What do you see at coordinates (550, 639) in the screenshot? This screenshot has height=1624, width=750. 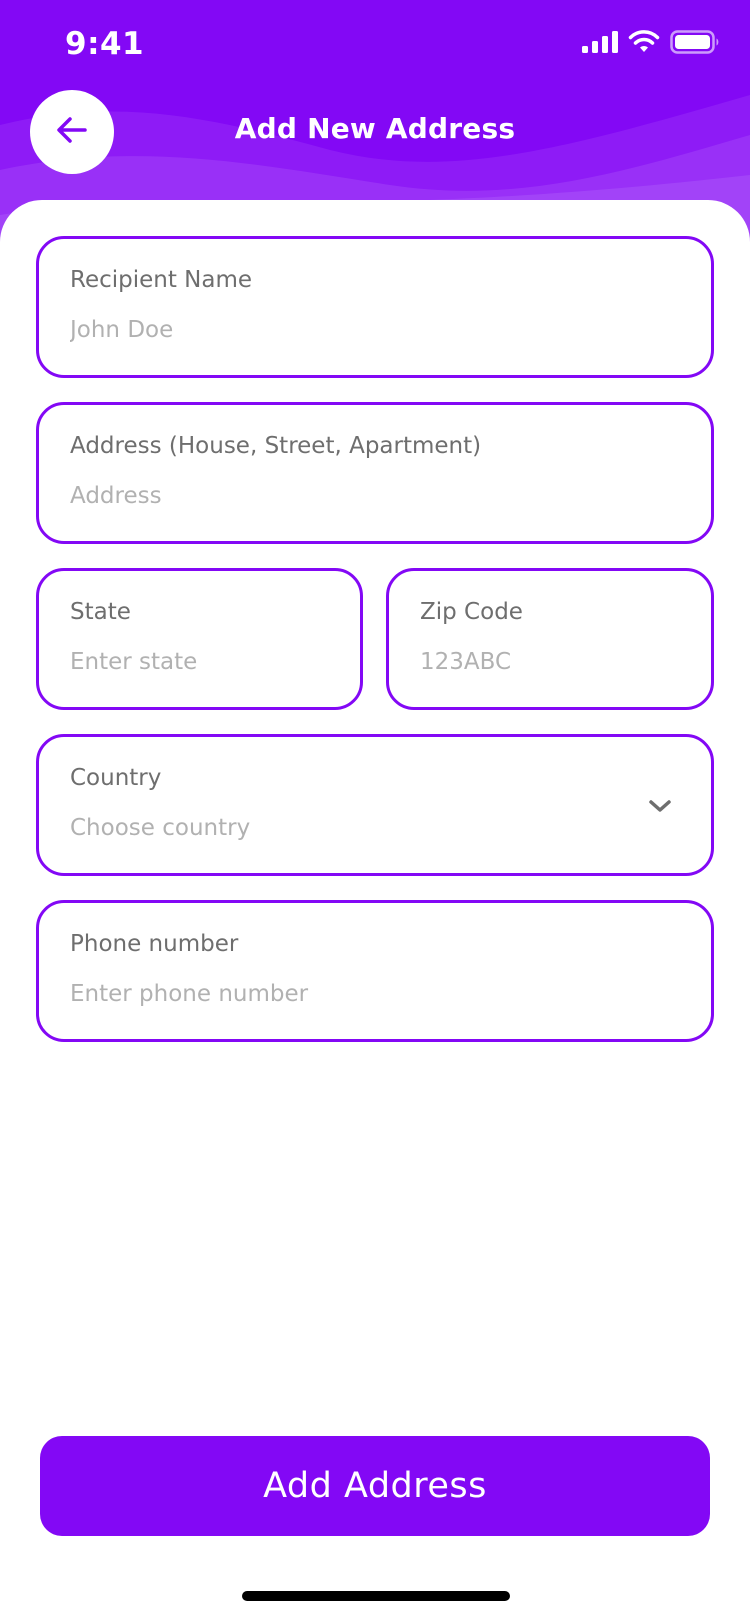 I see `zip-code-field: Zip Code` at bounding box center [550, 639].